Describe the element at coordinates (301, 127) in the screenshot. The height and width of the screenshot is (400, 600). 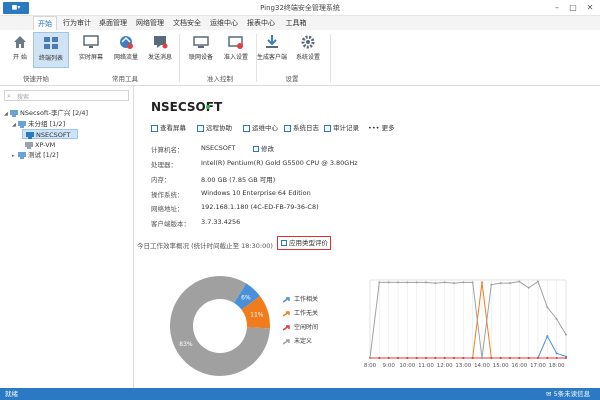
I see `system-log-button: 系统日志` at that location.